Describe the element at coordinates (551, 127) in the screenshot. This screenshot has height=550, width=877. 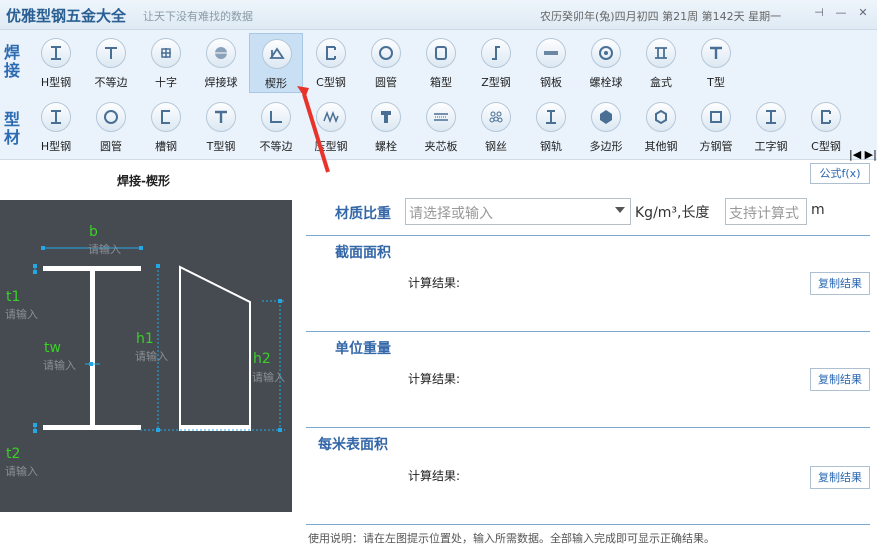
I see `tool-rail: 钢轨` at that location.